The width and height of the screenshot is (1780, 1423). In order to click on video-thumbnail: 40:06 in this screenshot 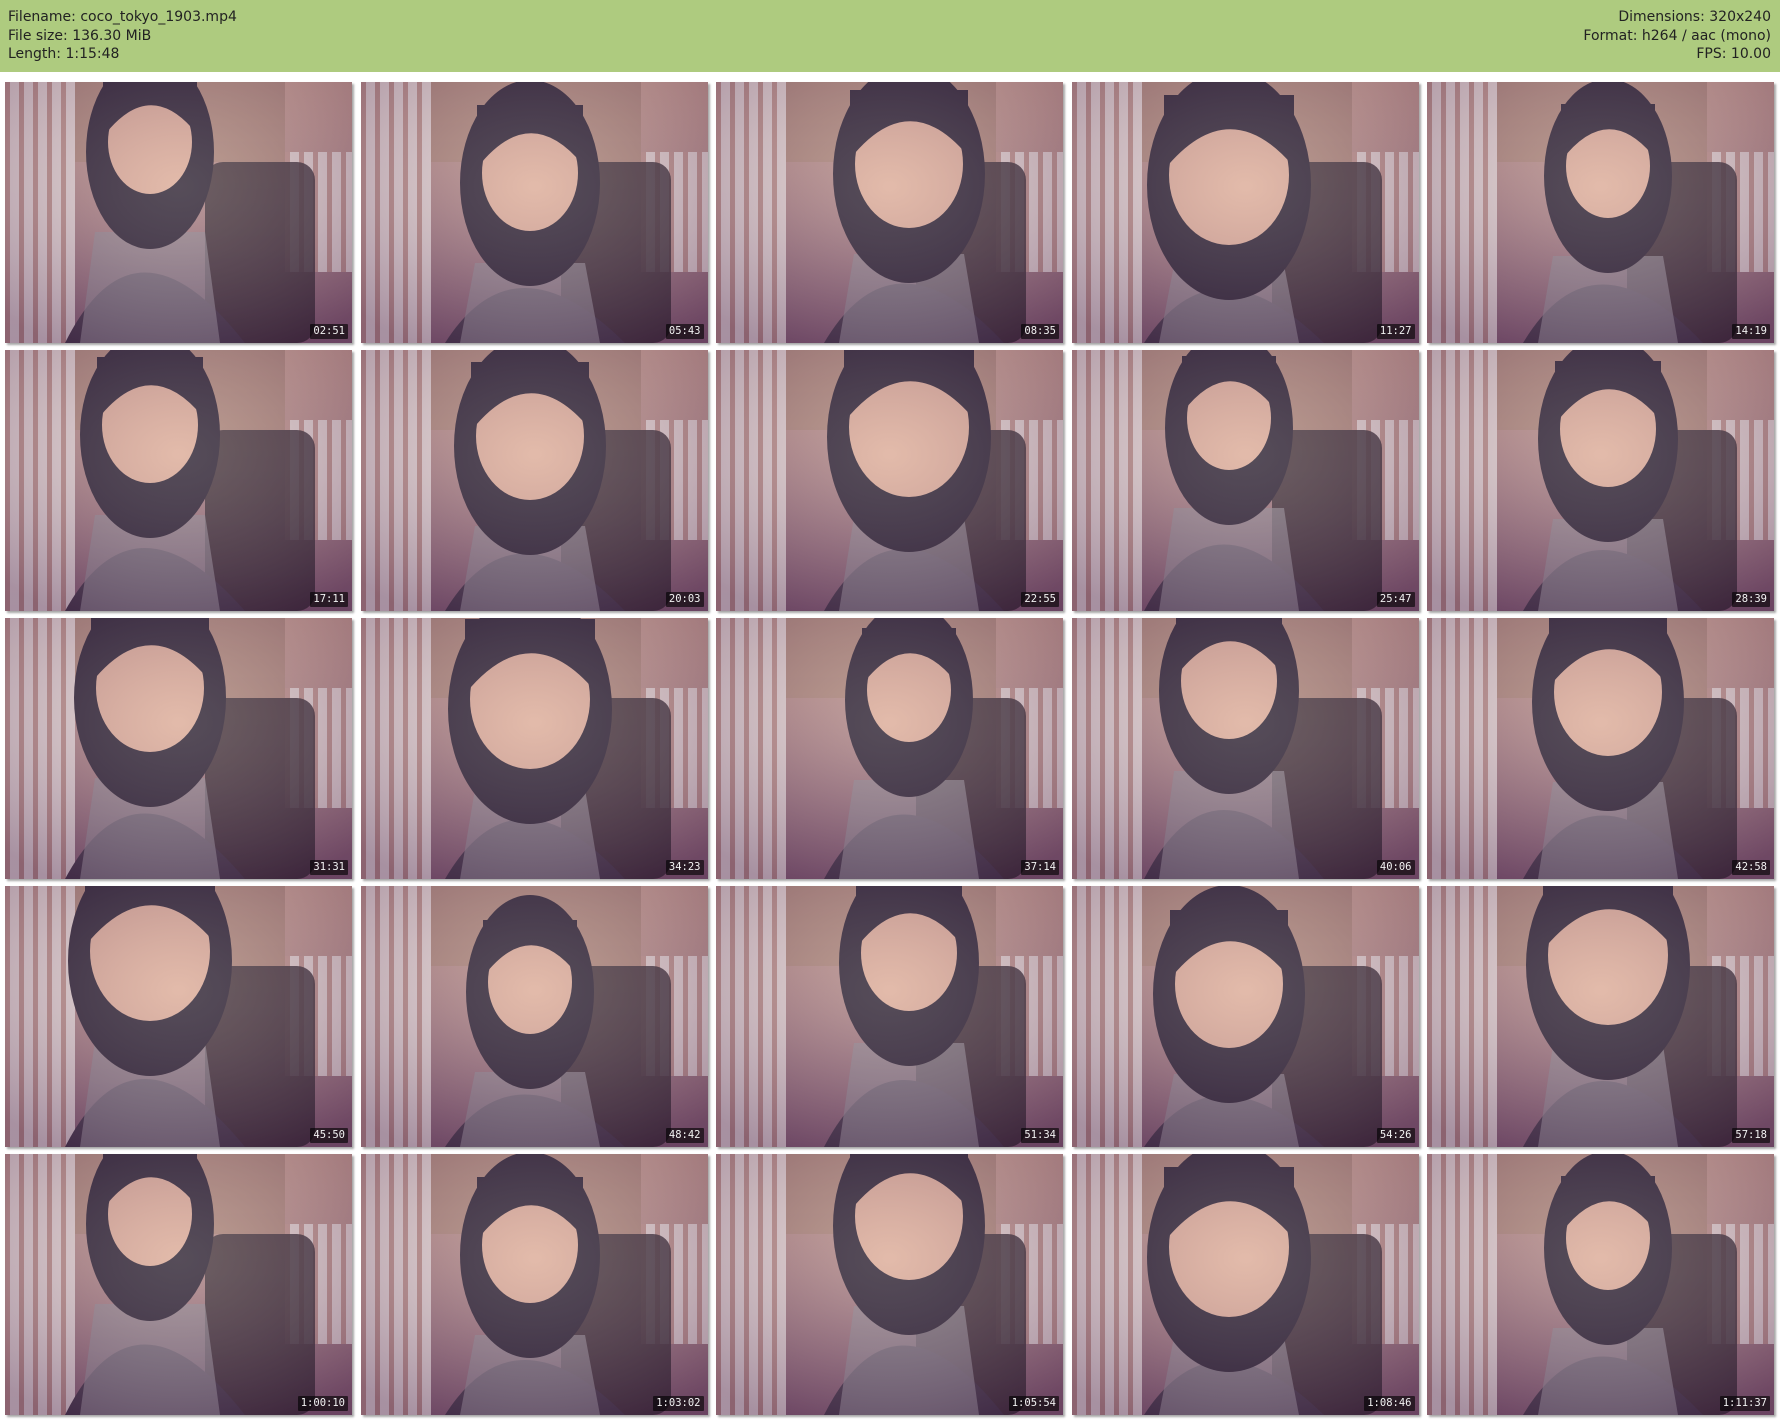, I will do `click(1245, 748)`.